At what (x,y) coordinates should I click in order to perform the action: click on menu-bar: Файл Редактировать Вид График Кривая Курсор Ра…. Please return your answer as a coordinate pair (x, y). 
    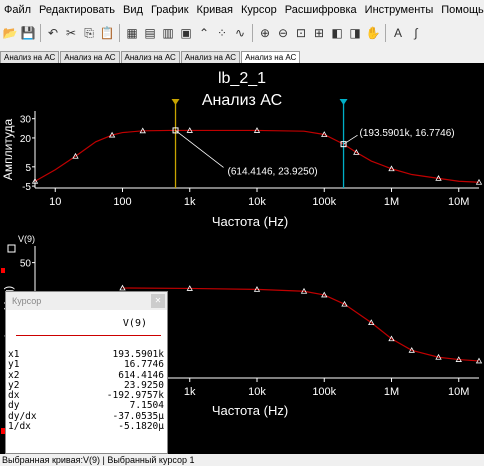
    Looking at the image, I should click on (242, 10).